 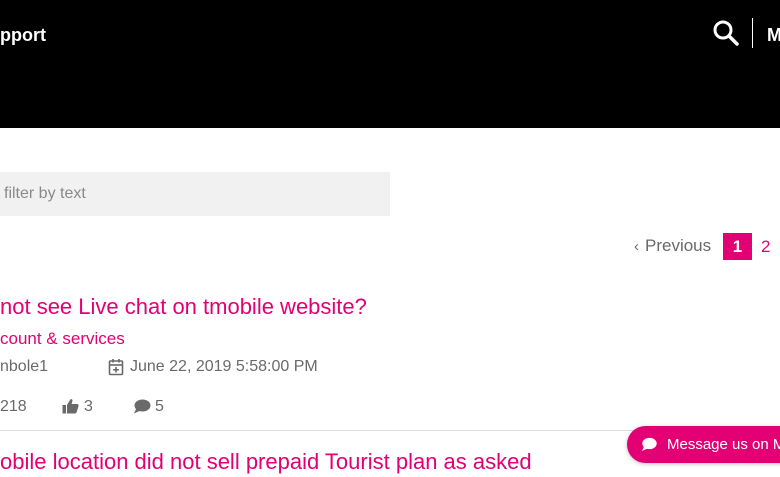 I want to click on filter-input, so click(x=195, y=194).